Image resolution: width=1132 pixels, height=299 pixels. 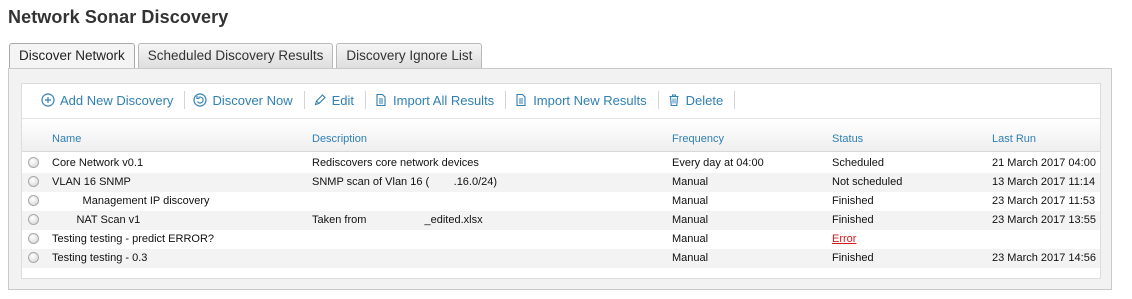 What do you see at coordinates (117, 100) in the screenshot?
I see `add-new-discovery-label: Add New Discovery` at bounding box center [117, 100].